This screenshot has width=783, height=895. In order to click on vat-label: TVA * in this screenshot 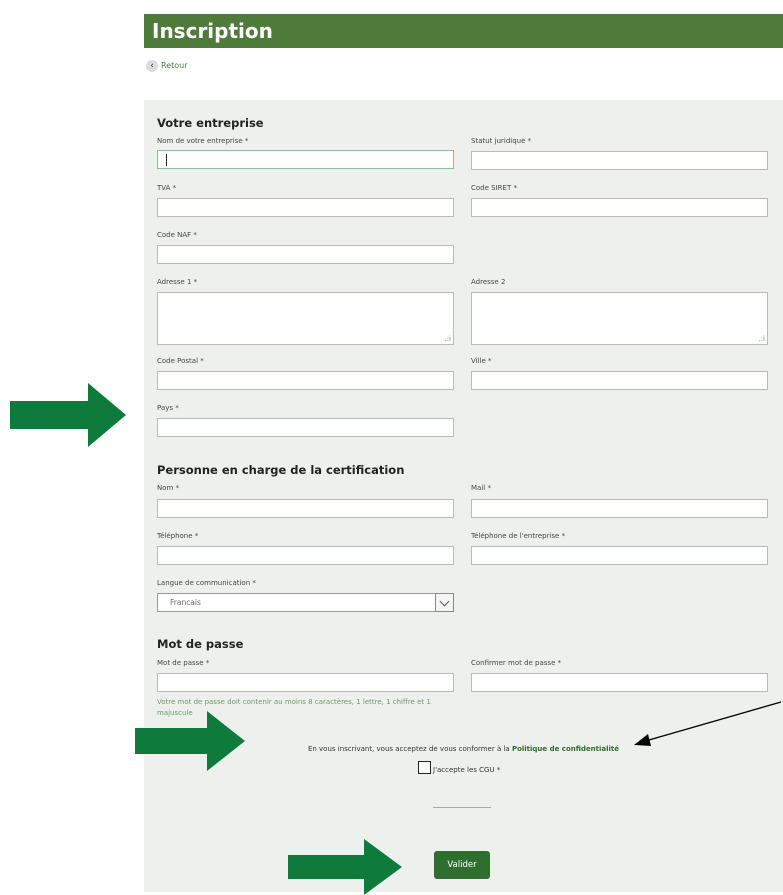, I will do `click(167, 188)`.